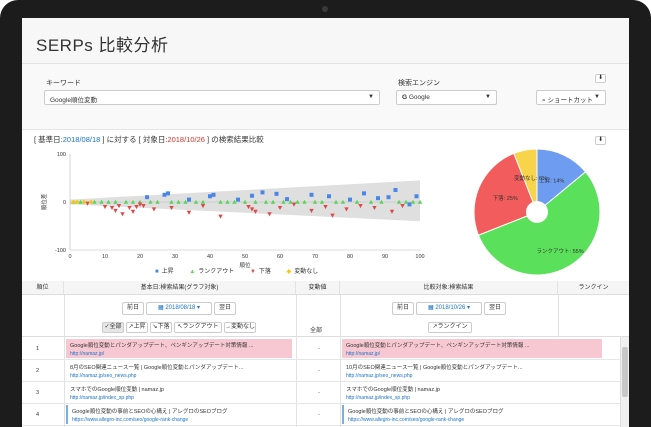  I want to click on x-tick-label: 0, so click(69, 257).